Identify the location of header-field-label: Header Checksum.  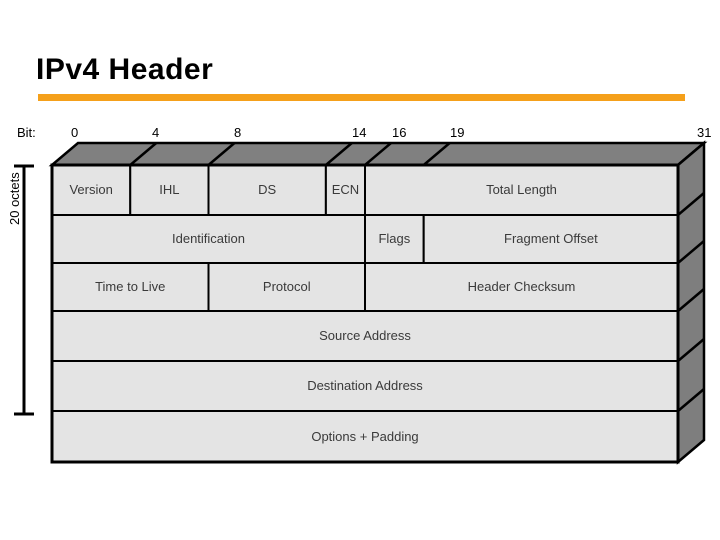
(521, 286).